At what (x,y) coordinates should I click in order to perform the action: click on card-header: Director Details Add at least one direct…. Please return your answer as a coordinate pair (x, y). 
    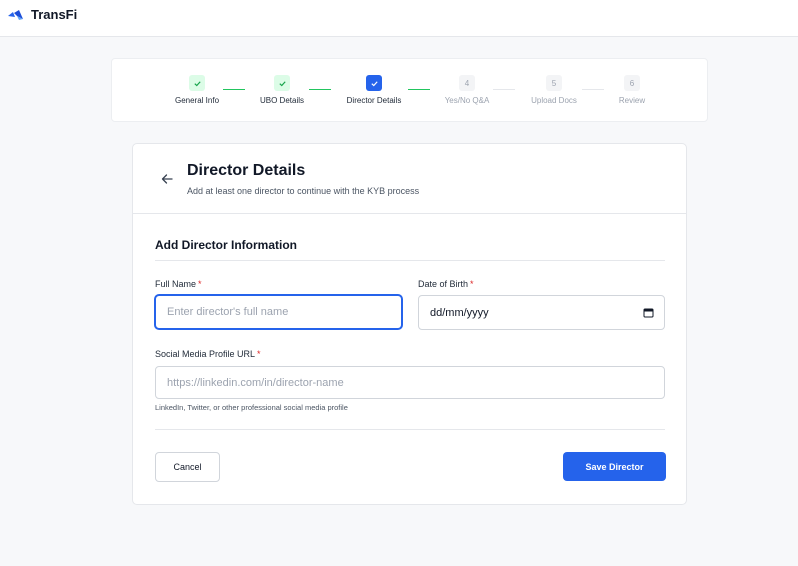
    Looking at the image, I should click on (409, 179).